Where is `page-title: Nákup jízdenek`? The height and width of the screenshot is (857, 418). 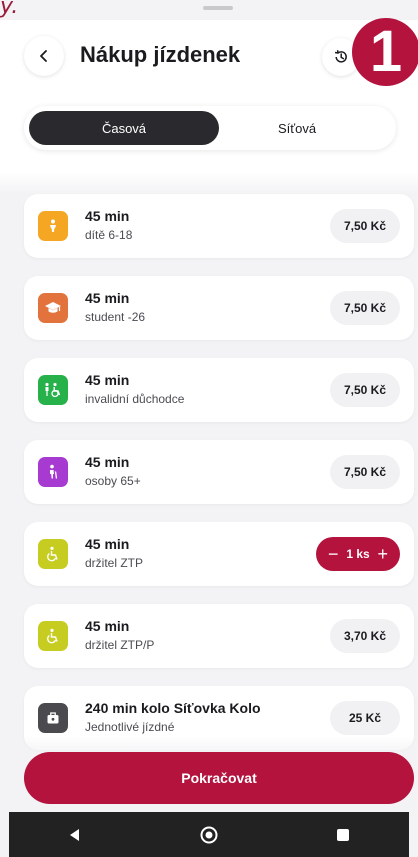 page-title: Nákup jízdenek is located at coordinates (160, 54).